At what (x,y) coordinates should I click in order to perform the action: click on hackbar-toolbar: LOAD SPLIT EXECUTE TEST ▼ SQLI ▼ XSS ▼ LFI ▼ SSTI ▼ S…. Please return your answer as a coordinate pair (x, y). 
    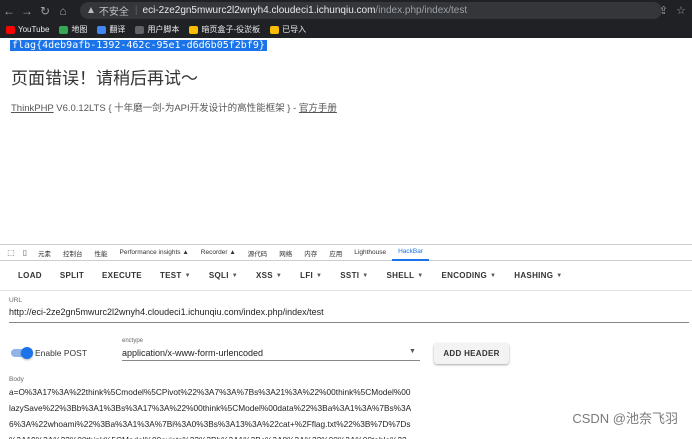
    Looking at the image, I should click on (346, 276).